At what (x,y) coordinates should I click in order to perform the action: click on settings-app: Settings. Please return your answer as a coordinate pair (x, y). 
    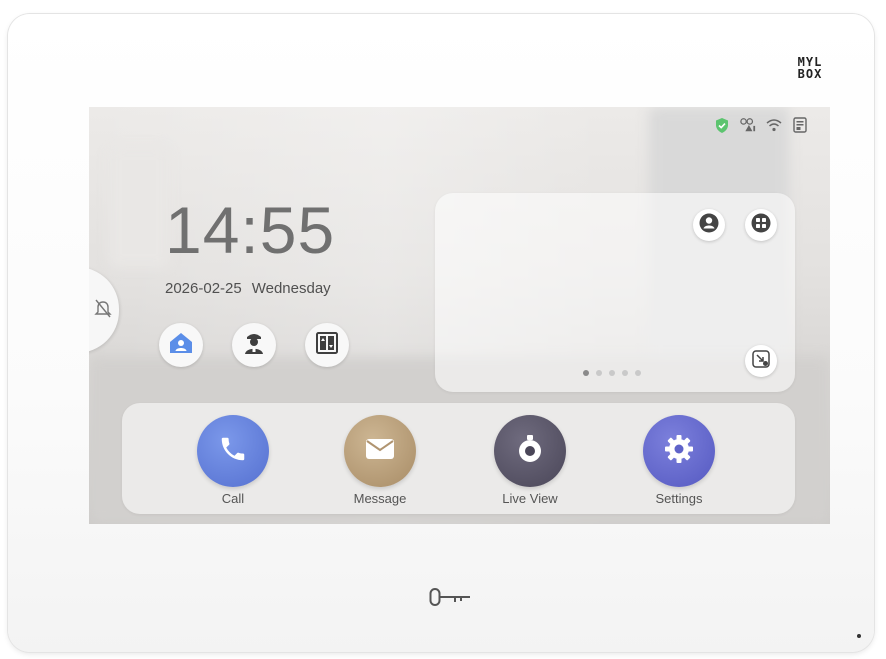
    Looking at the image, I should click on (679, 460).